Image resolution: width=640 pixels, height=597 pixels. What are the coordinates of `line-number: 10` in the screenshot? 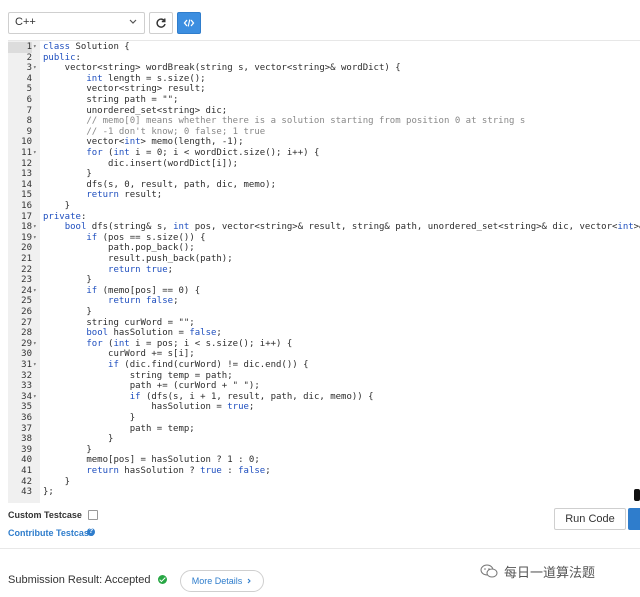 It's located at (26, 142).